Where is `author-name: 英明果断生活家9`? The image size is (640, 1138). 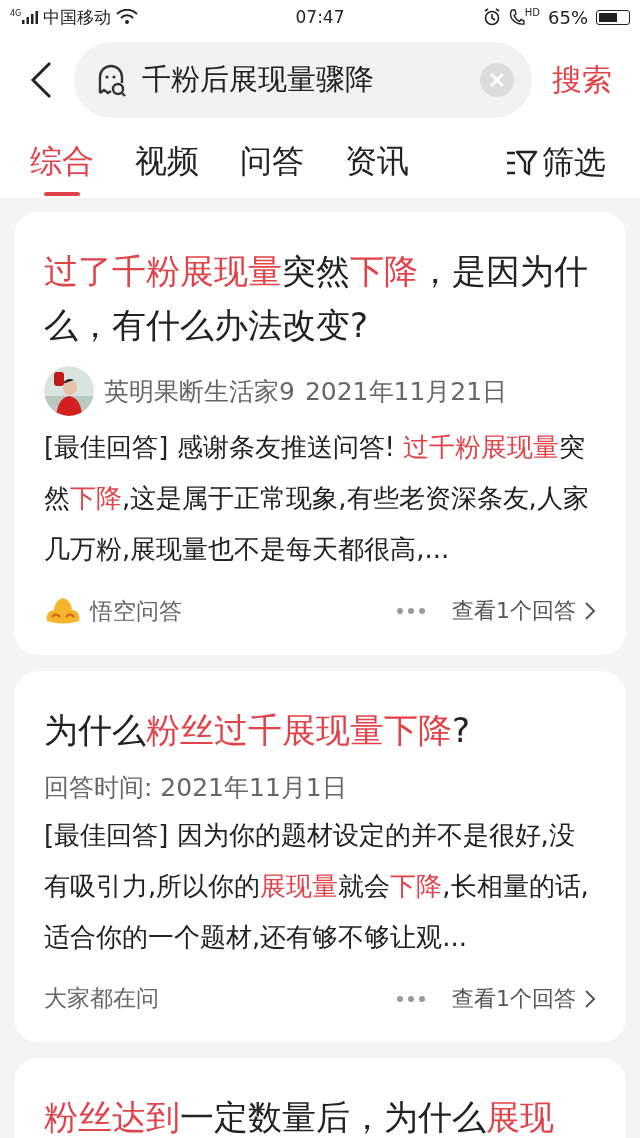 author-name: 英明果断生活家9 is located at coordinates (199, 391).